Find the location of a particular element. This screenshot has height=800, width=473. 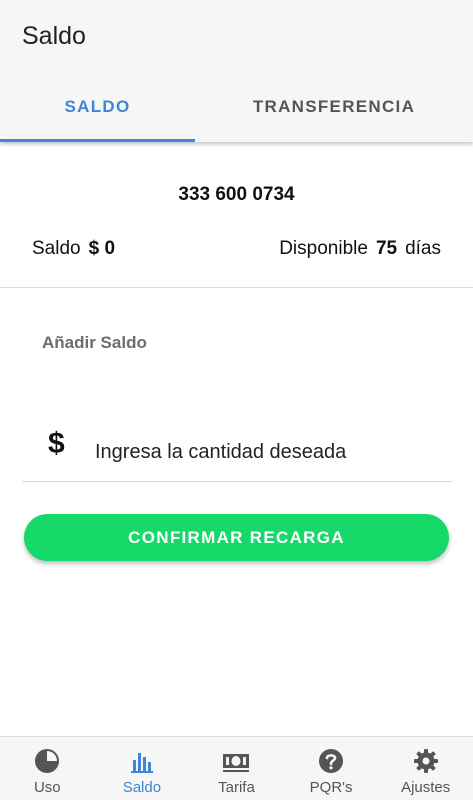

money-icon is located at coordinates (236, 763).